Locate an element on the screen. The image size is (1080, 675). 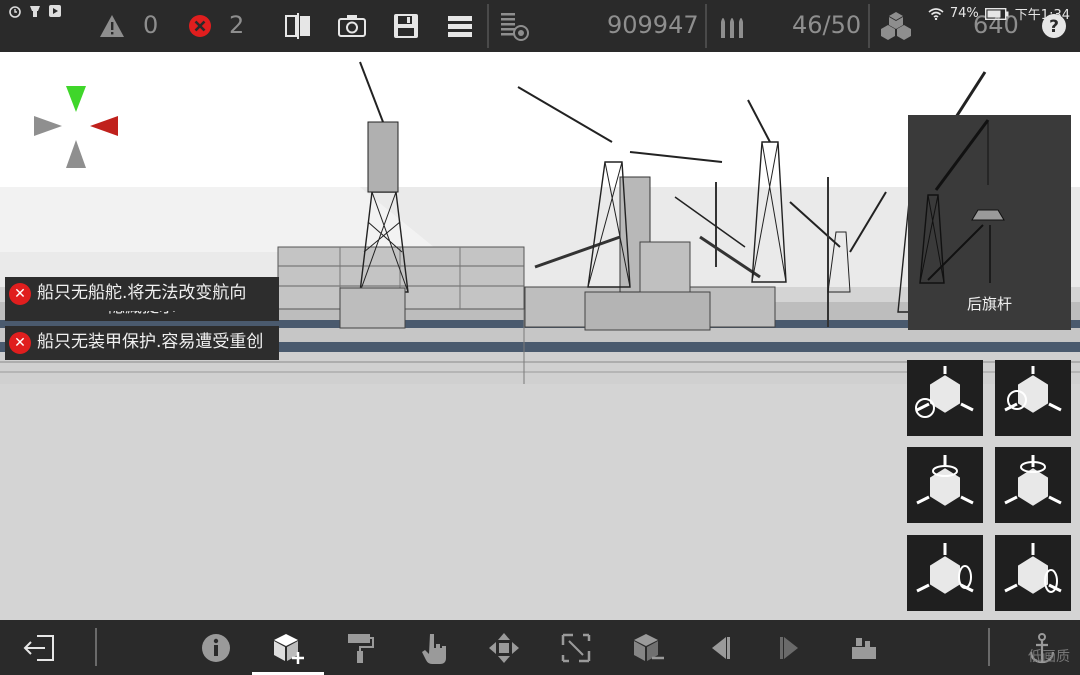
rotate-y-cw-button is located at coordinates (1033, 485).